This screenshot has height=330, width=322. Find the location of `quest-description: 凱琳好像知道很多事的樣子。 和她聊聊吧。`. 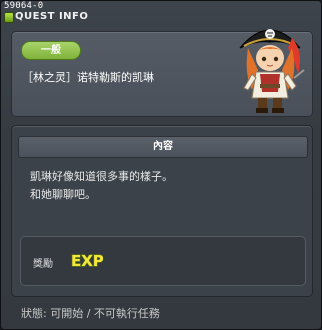

quest-description: 凱琳好像知道很多事的樣子。 和她聊聊吧。 is located at coordinates (101, 186).